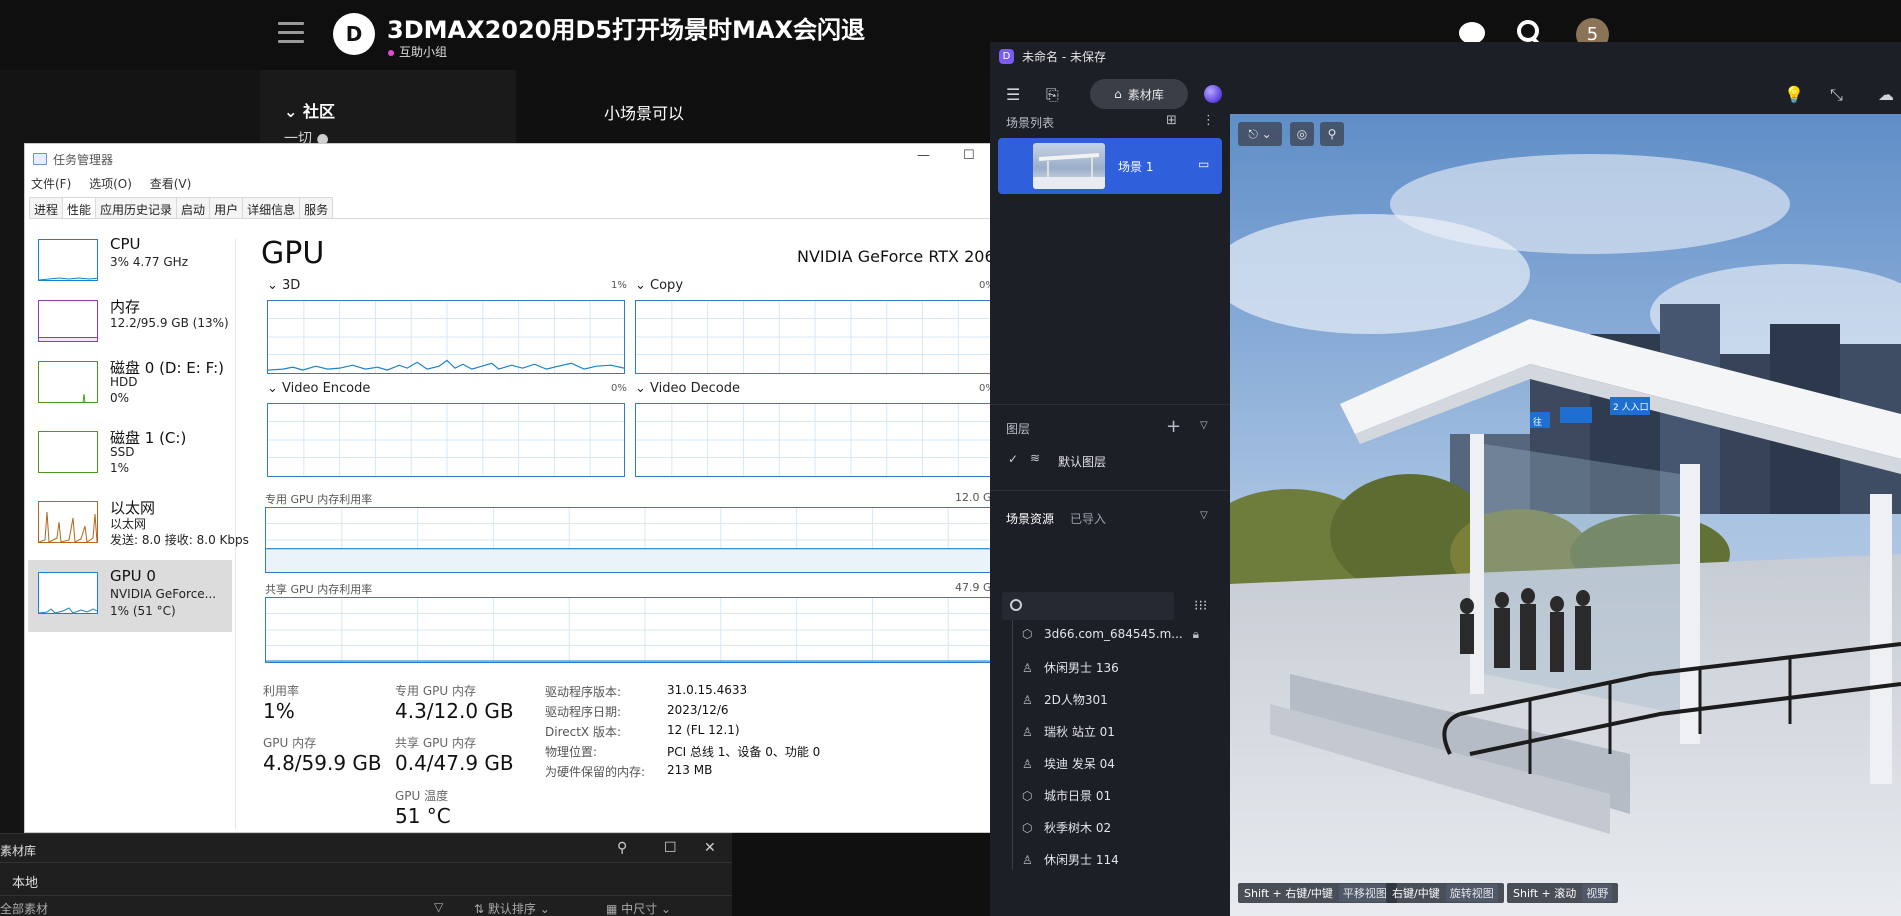 The image size is (1901, 916). I want to click on tab-startup: 启动, so click(193, 207).